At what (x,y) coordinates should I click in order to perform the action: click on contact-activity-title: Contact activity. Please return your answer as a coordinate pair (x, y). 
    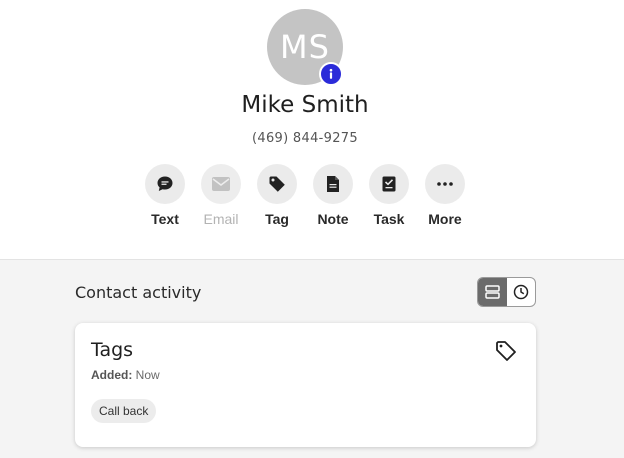
    Looking at the image, I should click on (138, 292).